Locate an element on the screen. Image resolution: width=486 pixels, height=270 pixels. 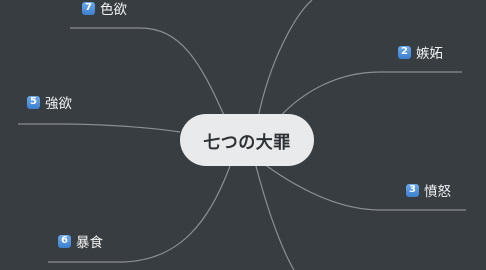
topic-gluttony: 6 暴食 is located at coordinates (80, 241).